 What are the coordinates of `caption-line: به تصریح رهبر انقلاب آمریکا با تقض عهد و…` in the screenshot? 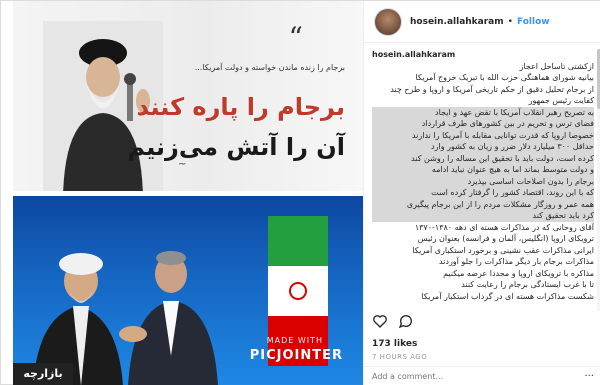 It's located at (483, 112).